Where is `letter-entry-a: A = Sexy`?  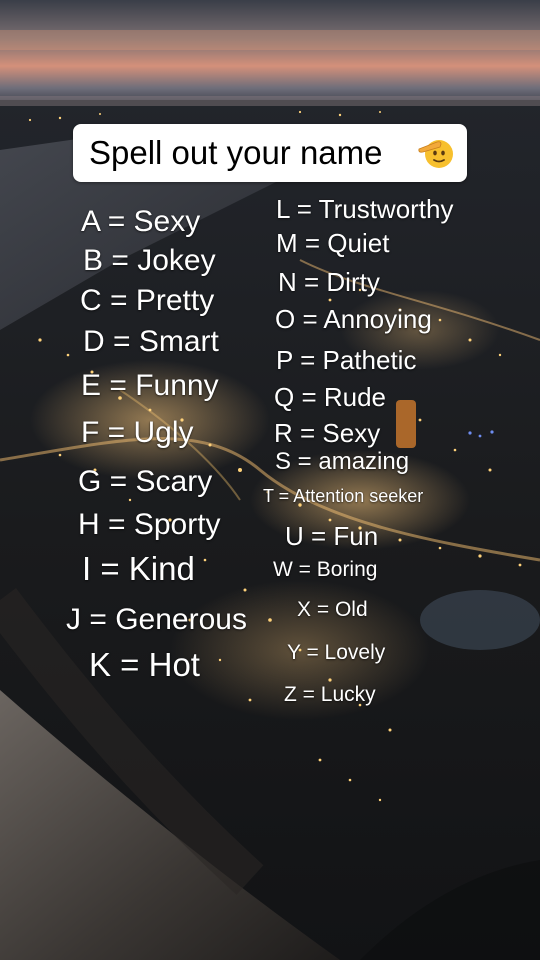 letter-entry-a: A = Sexy is located at coordinates (141, 221).